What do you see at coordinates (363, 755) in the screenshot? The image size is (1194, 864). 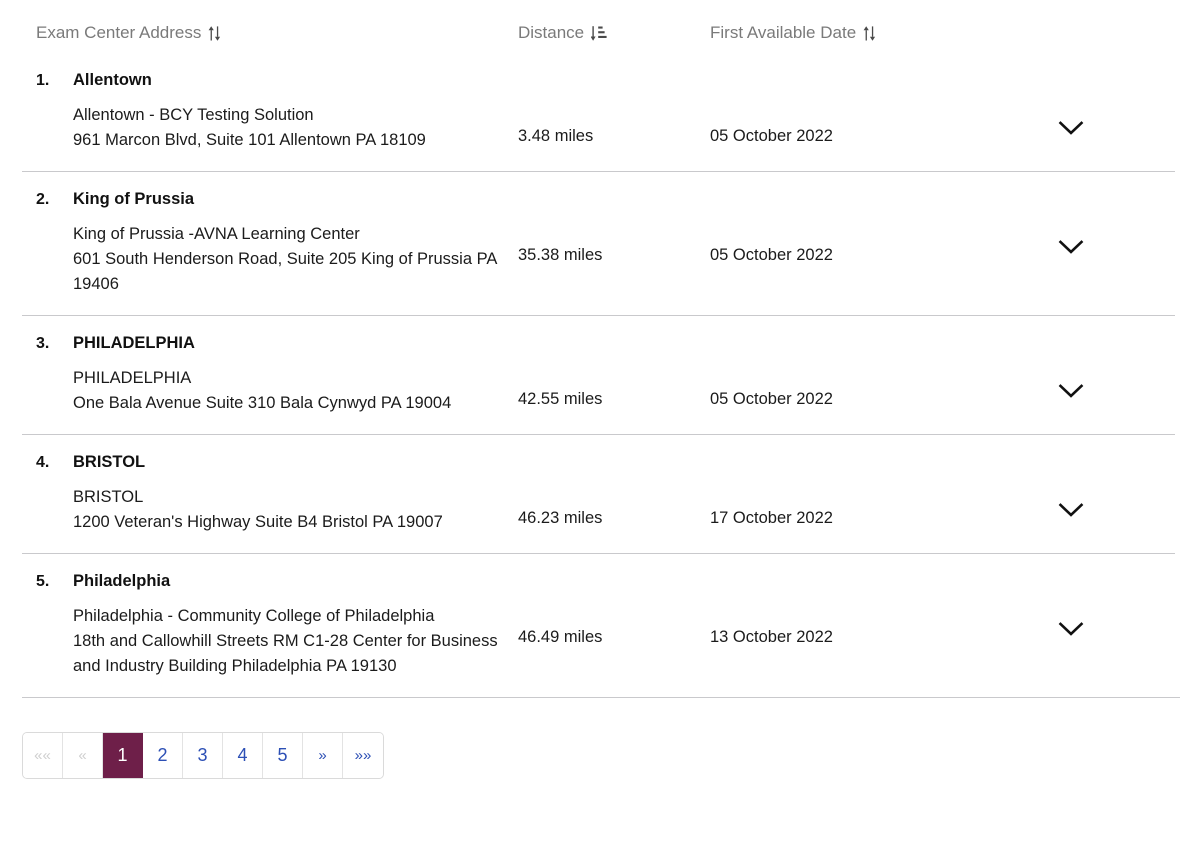 I see `pagination-last-button: »»` at bounding box center [363, 755].